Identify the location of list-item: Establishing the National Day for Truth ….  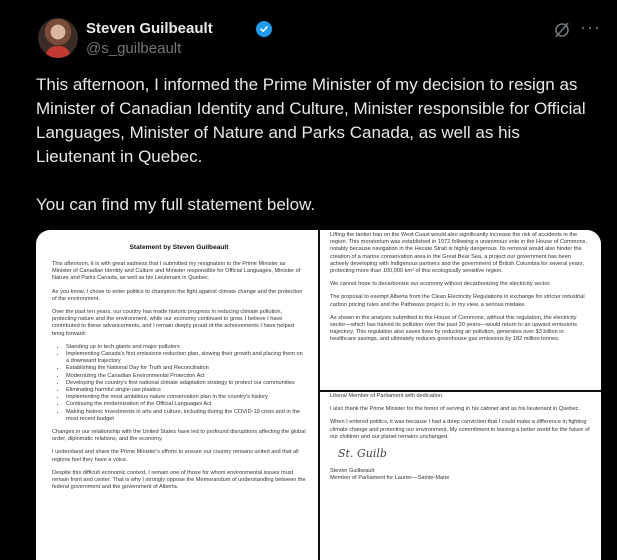
(186, 368).